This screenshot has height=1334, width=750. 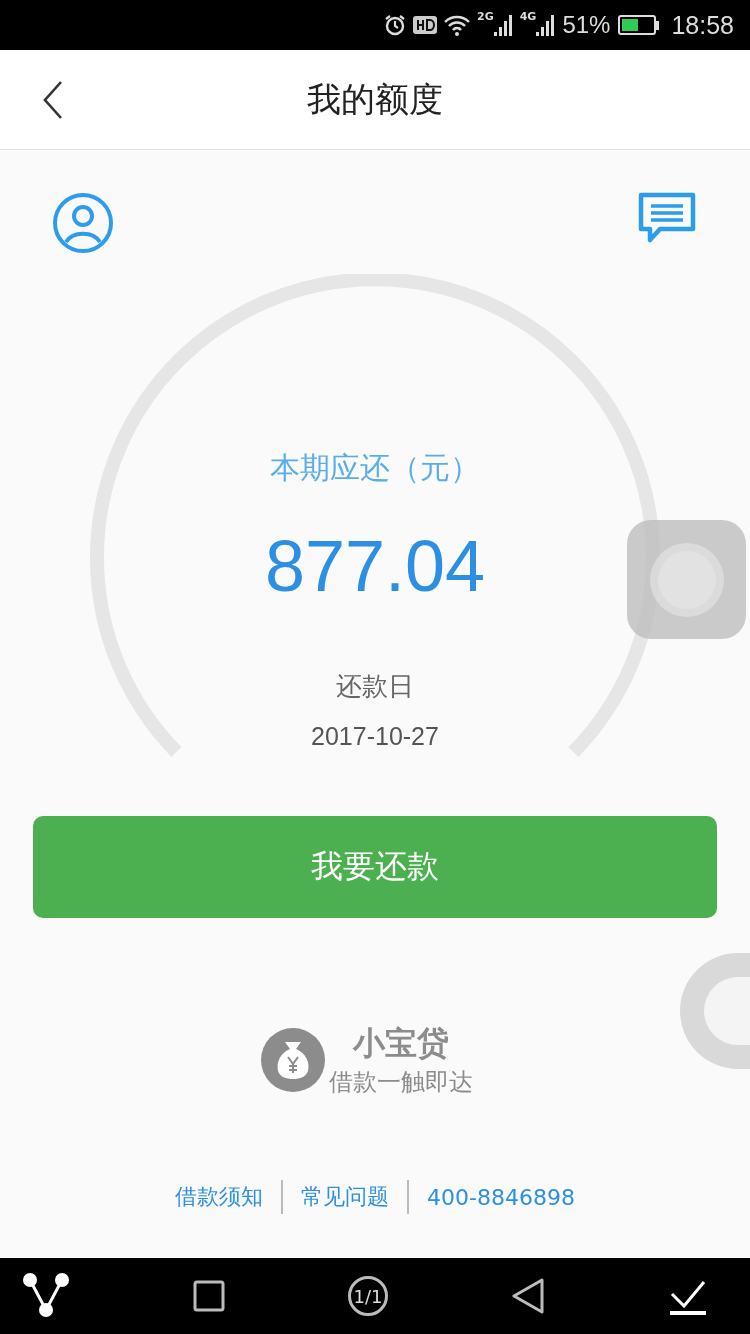 I want to click on share-icon, so click(x=46, y=1296).